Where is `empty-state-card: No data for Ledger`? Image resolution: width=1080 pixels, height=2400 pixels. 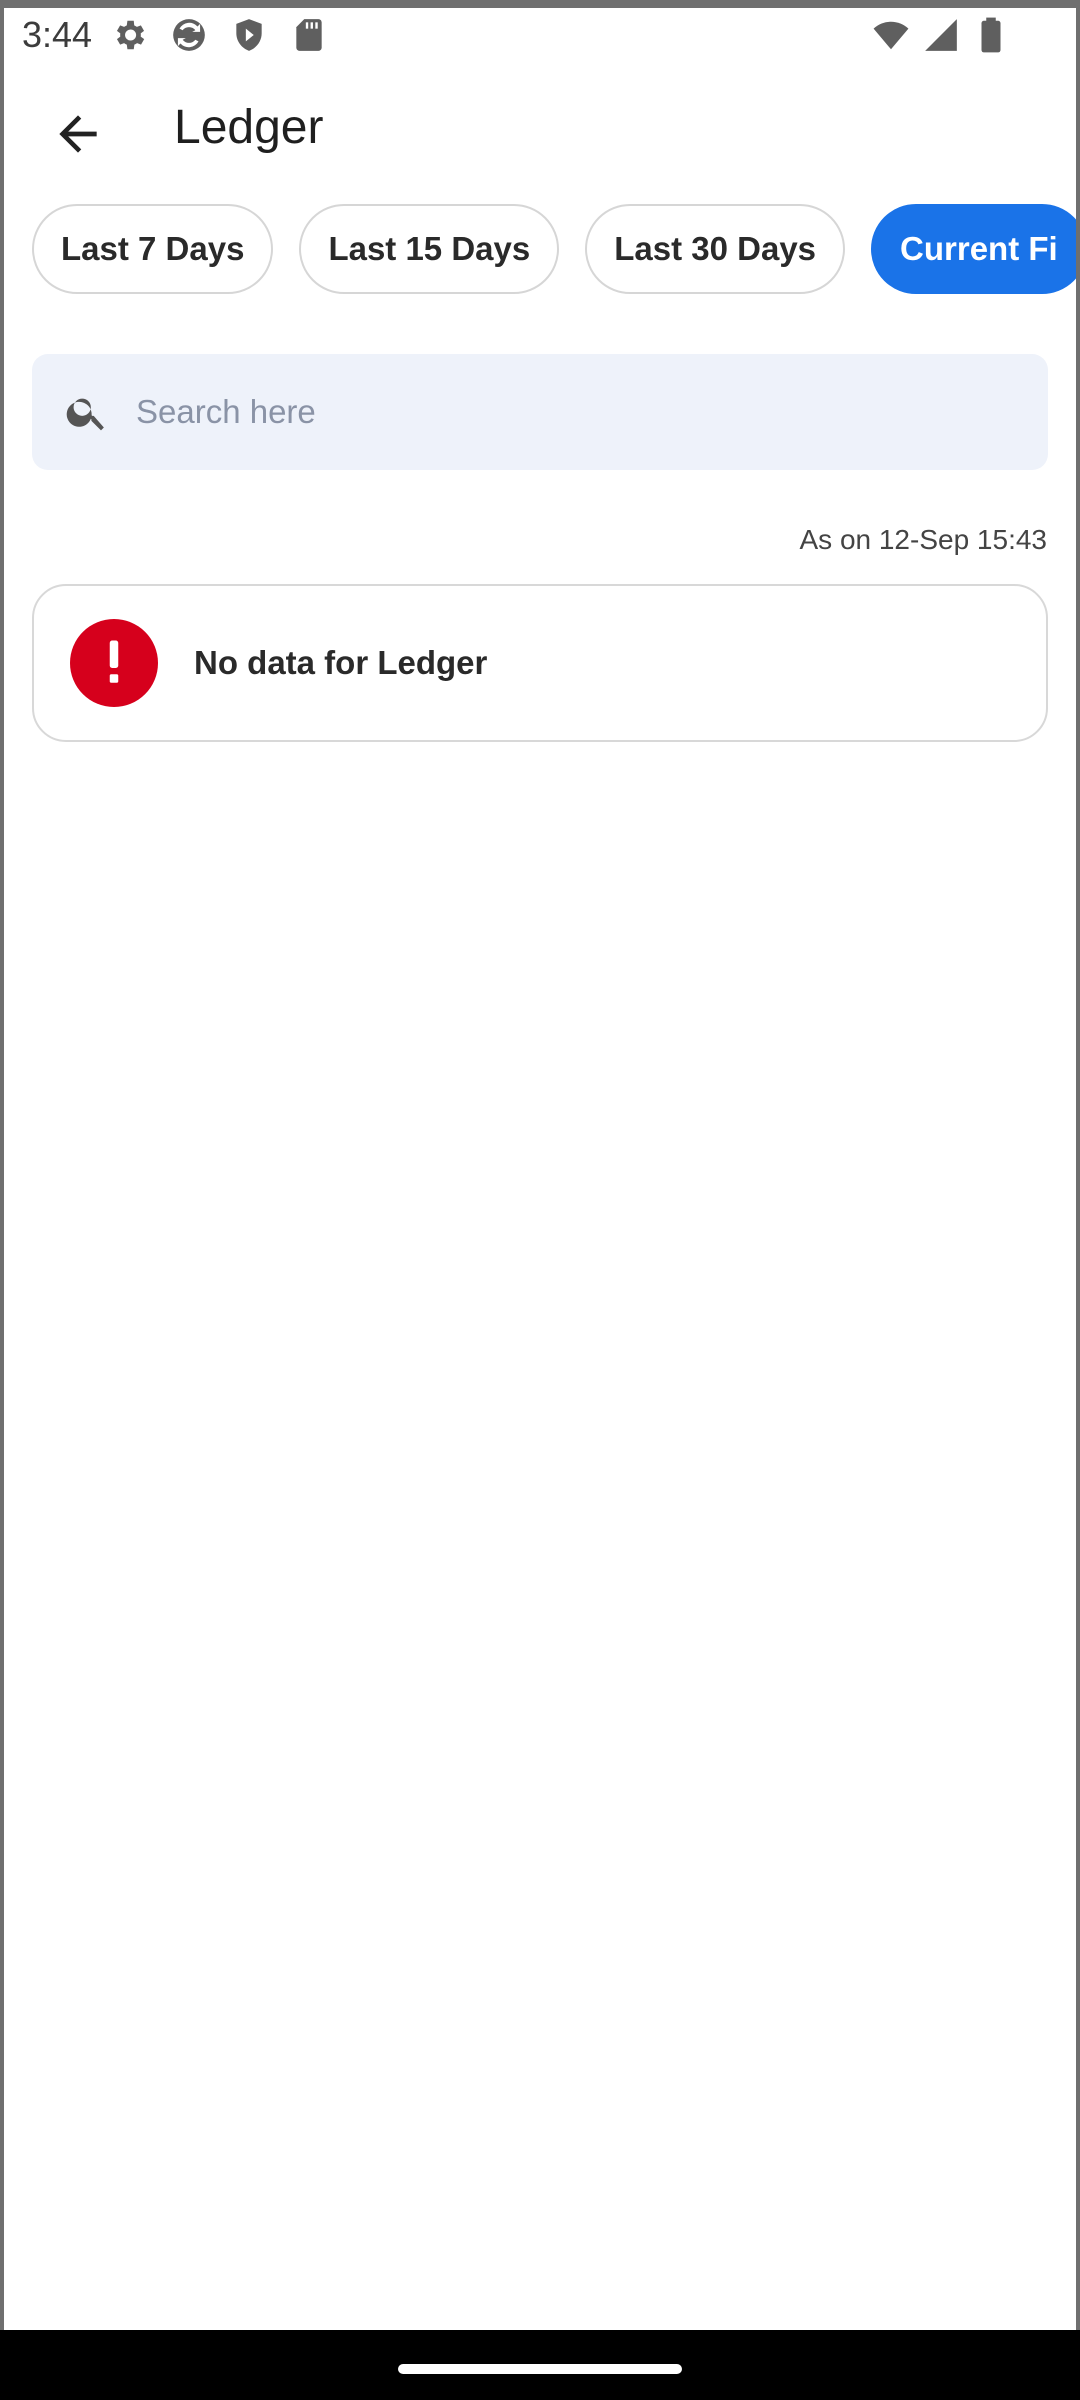 empty-state-card: No data for Ledger is located at coordinates (540, 663).